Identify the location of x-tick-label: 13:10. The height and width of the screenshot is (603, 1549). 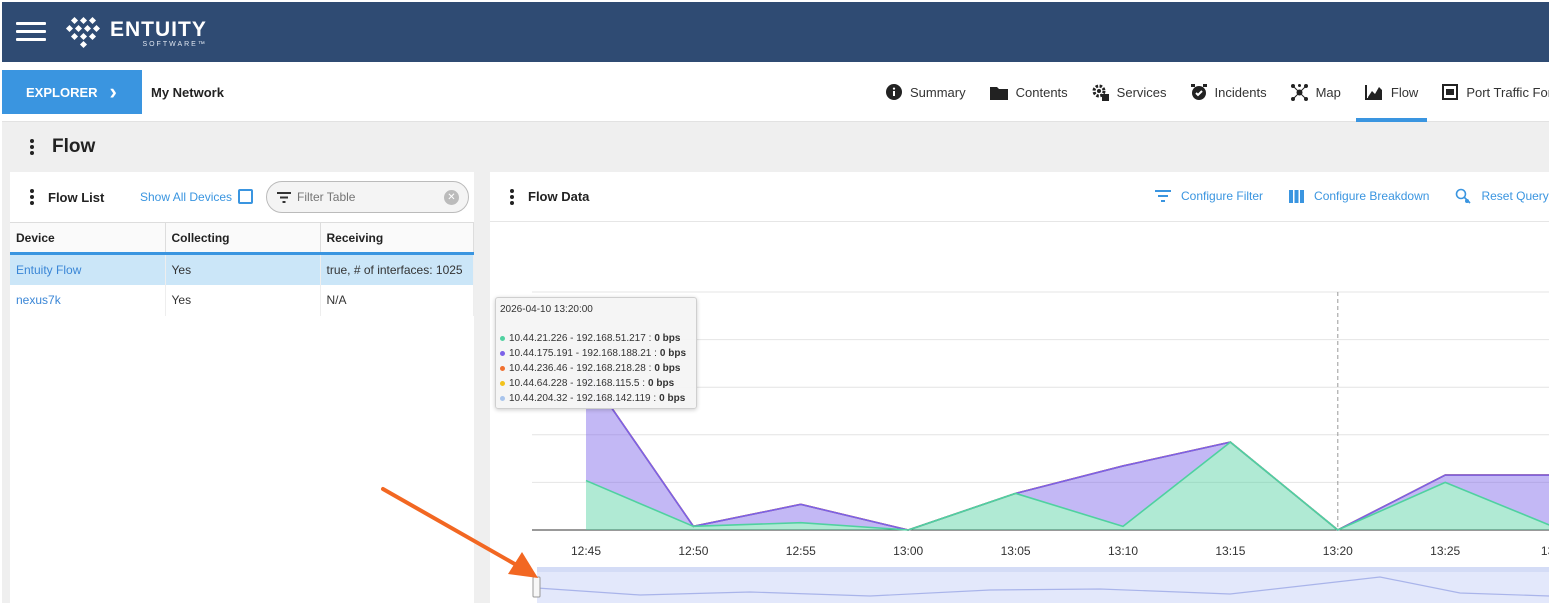
(1123, 551).